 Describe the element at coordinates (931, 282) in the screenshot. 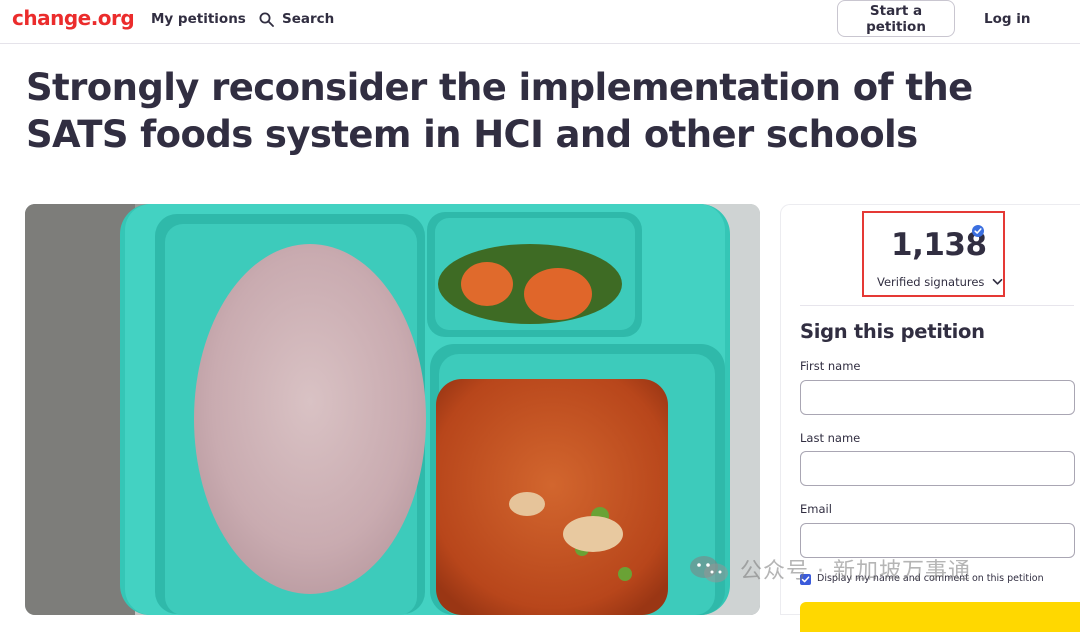

I see `verified-signatures-label: Verified signatures` at that location.